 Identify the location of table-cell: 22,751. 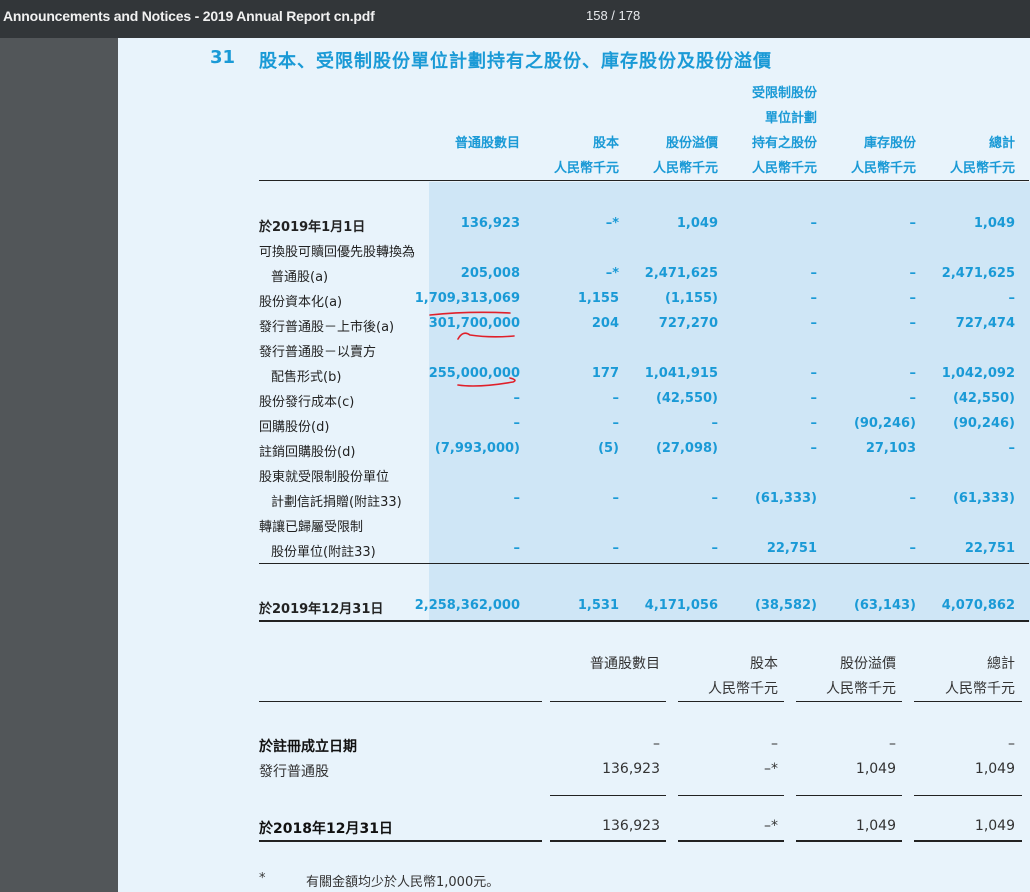
(989, 548).